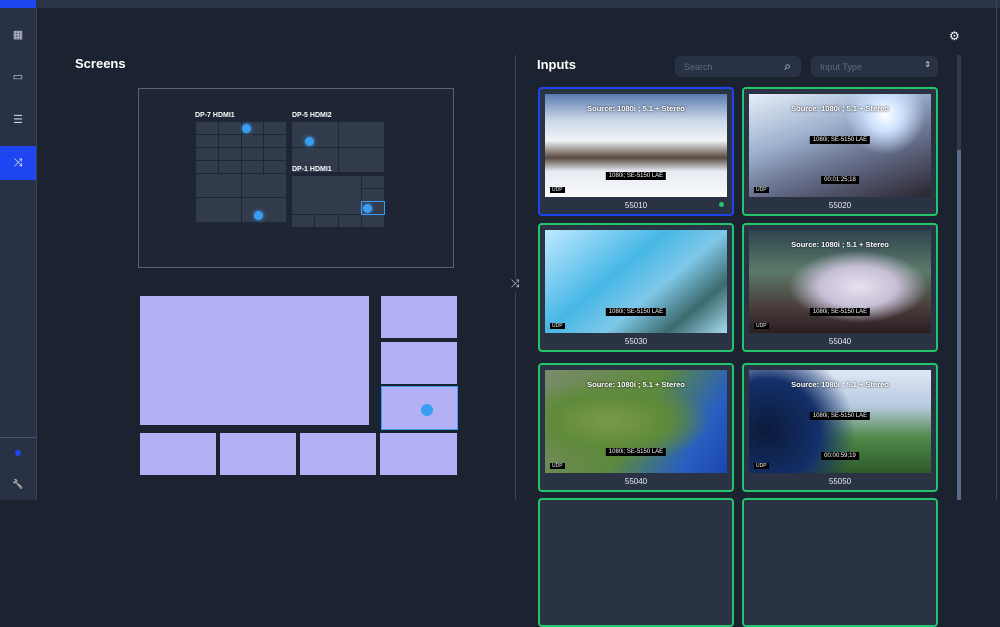 This screenshot has height=627, width=1000. Describe the element at coordinates (419, 408) in the screenshot. I see `layout-tile-selected` at that location.